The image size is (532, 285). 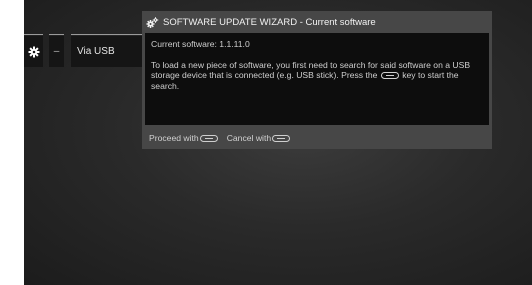 What do you see at coordinates (200, 44) in the screenshot?
I see `current-software-text: Current software: 1.1.11.0` at bounding box center [200, 44].